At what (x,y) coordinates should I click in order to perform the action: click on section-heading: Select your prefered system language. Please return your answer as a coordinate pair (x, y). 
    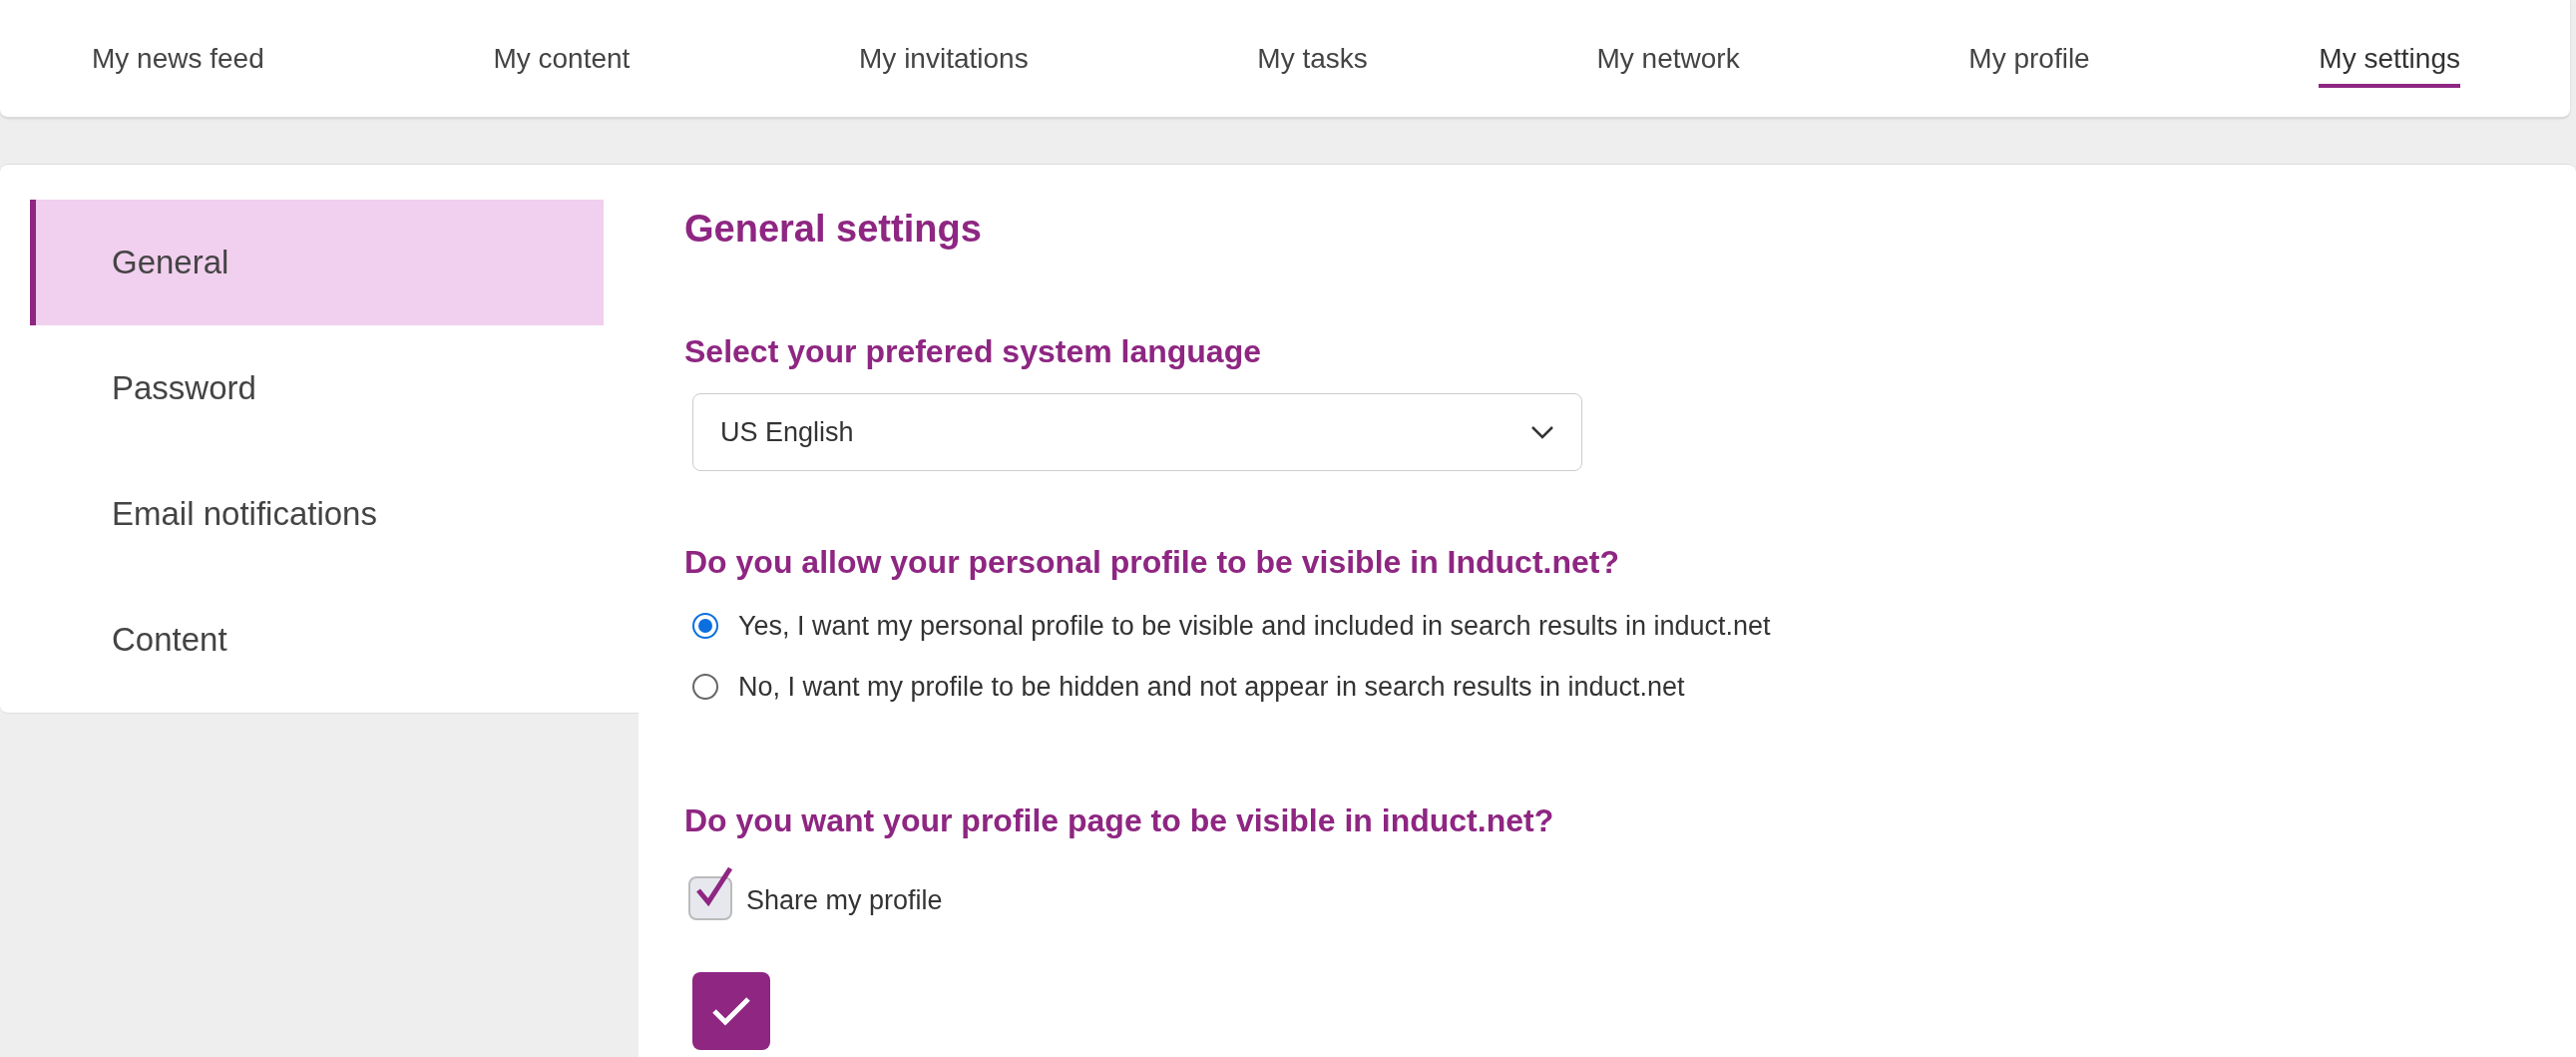
    Looking at the image, I should click on (972, 351).